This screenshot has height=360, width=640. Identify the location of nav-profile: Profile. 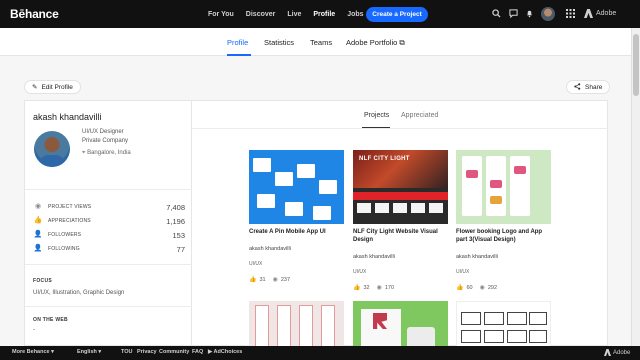
(324, 14).